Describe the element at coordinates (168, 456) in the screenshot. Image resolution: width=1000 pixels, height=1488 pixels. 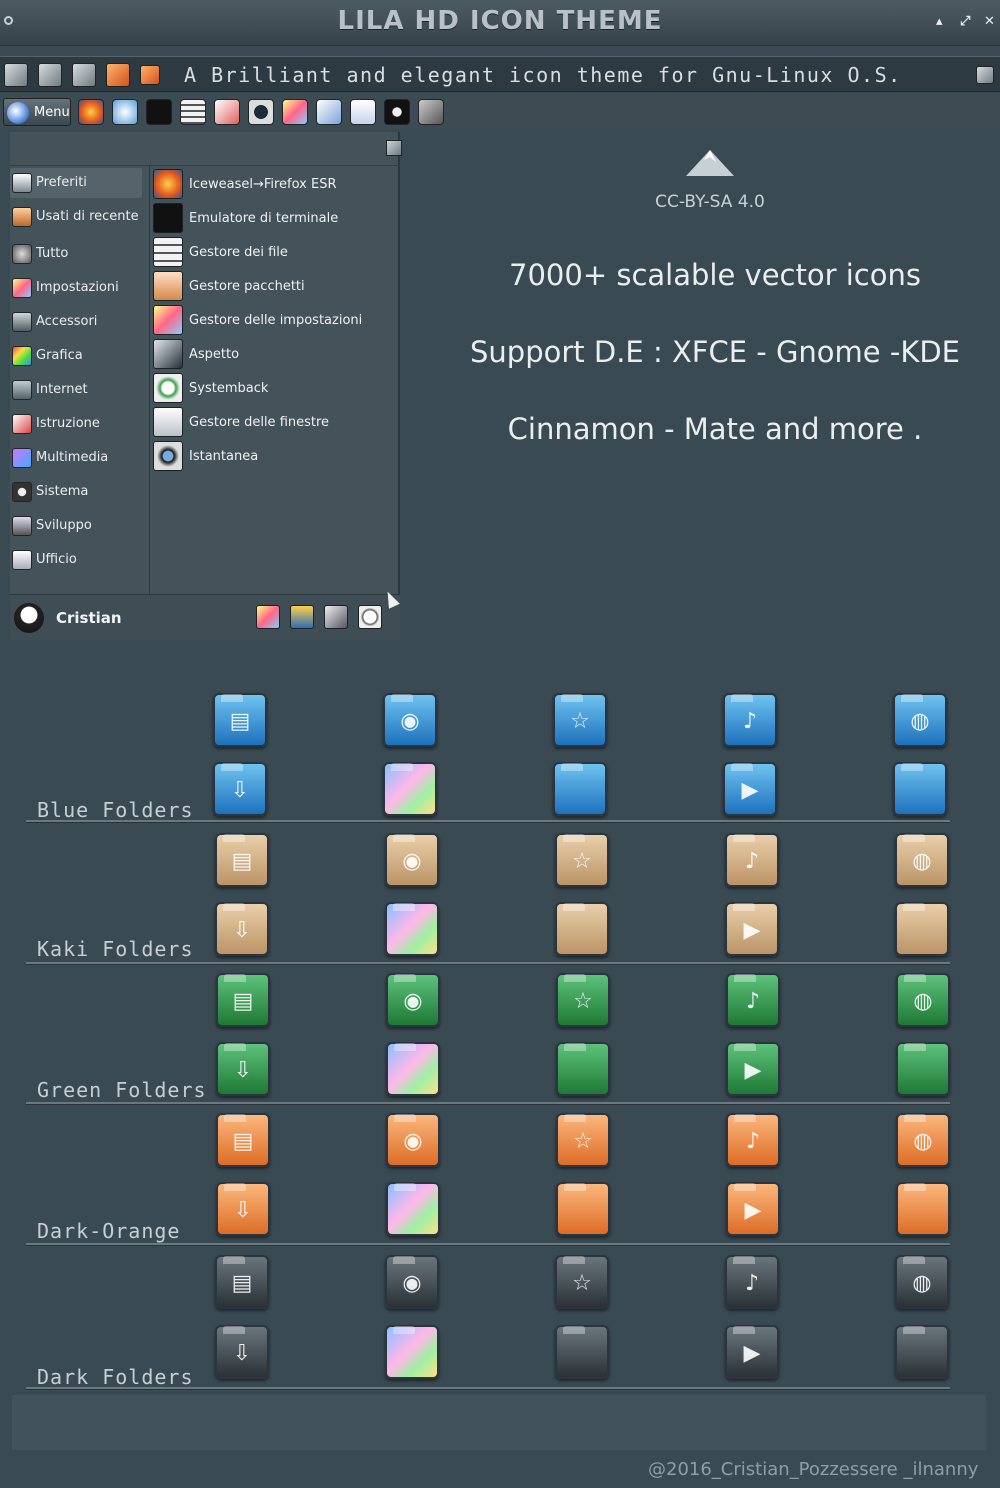
I see `screenshot-icon` at that location.